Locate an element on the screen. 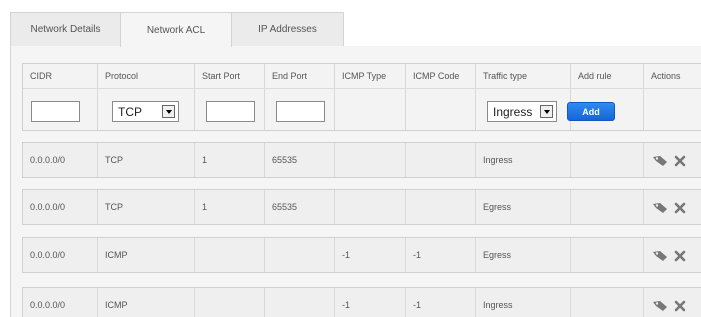  table-row: 0.0.0.0/0 ICMP -1 -1 Ingress is located at coordinates (361, 302).